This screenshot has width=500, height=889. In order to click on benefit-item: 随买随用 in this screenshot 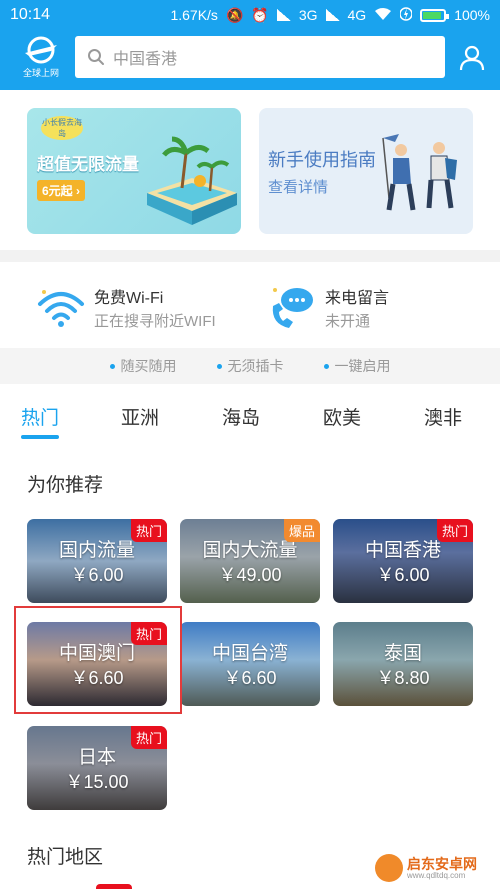, I will do `click(143, 366)`.